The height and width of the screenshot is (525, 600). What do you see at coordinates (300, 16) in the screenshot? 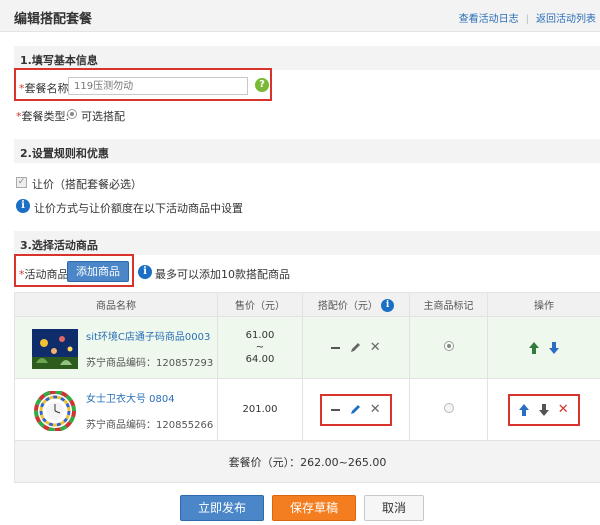
I see `top-bar: 编辑搭配套餐 查看活动日志 | 返回活动列表` at bounding box center [300, 16].